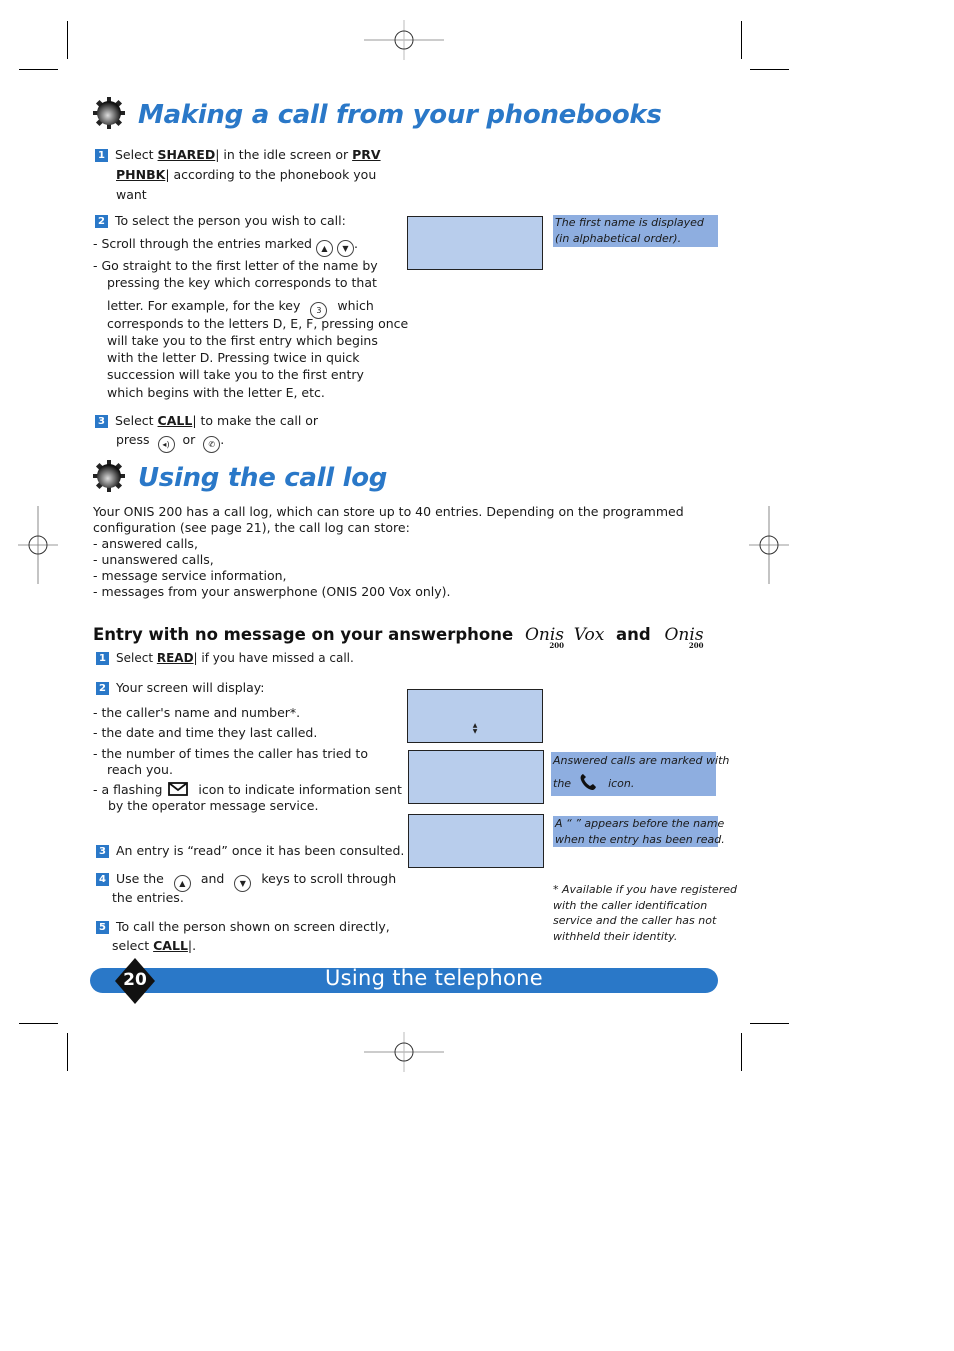 The width and height of the screenshot is (954, 1351). I want to click on step-3-call: 3 Select CALL| to make the call or, so click(206, 420).